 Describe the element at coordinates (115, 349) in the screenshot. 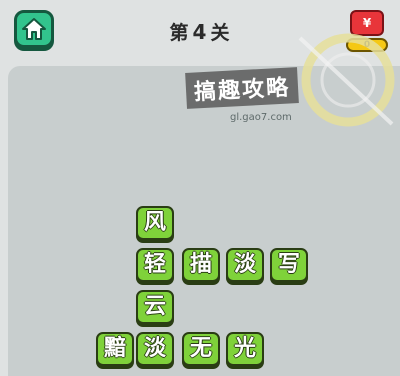

I see `tile-7: 黯` at that location.